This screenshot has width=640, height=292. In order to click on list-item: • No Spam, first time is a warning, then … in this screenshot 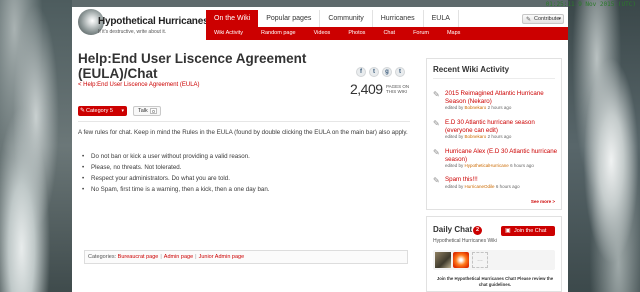, I will do `click(247, 189)`.